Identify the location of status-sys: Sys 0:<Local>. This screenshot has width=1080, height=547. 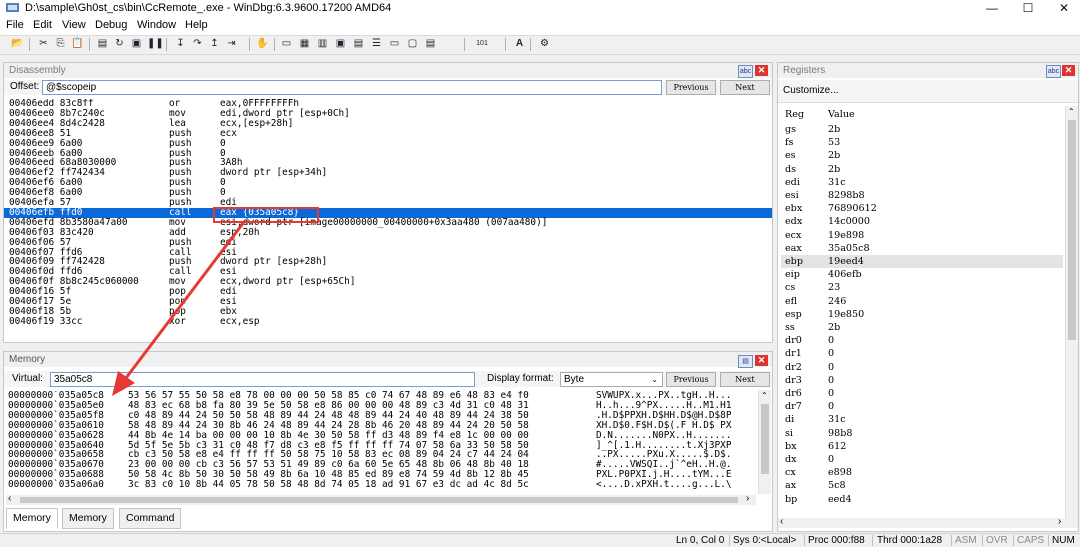
(765, 540).